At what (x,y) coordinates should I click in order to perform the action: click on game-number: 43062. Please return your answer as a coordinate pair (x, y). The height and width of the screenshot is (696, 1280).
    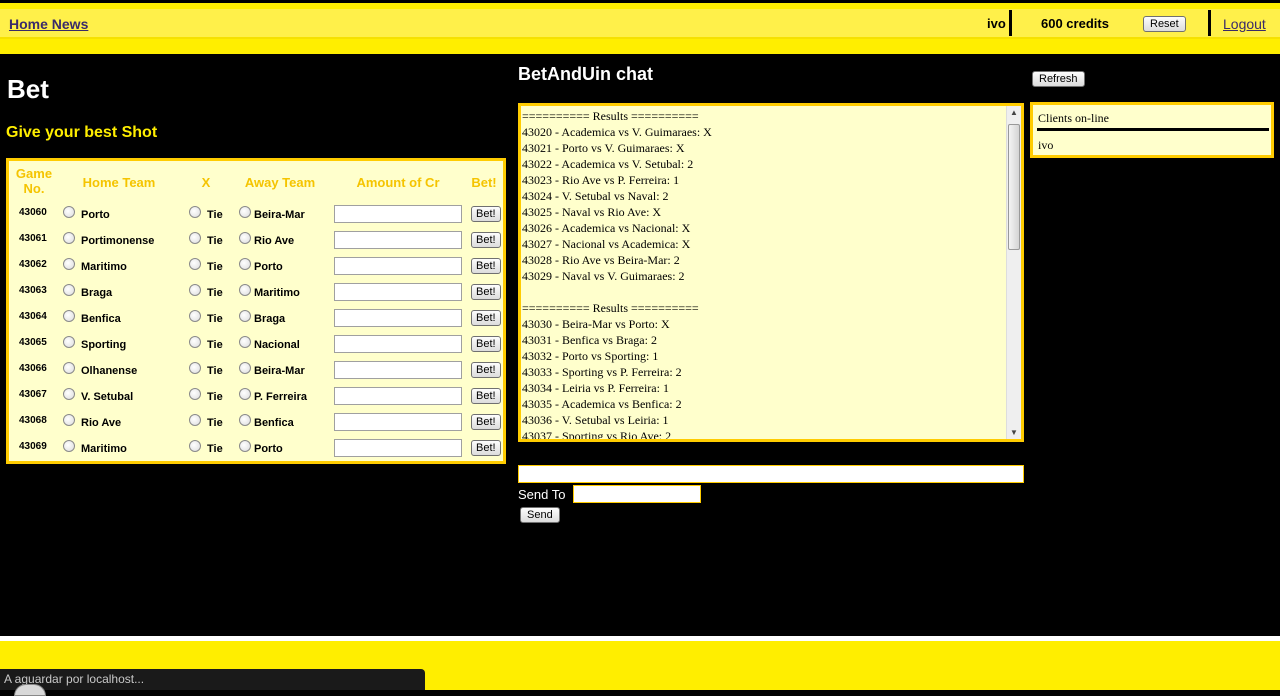
    Looking at the image, I should click on (33, 264).